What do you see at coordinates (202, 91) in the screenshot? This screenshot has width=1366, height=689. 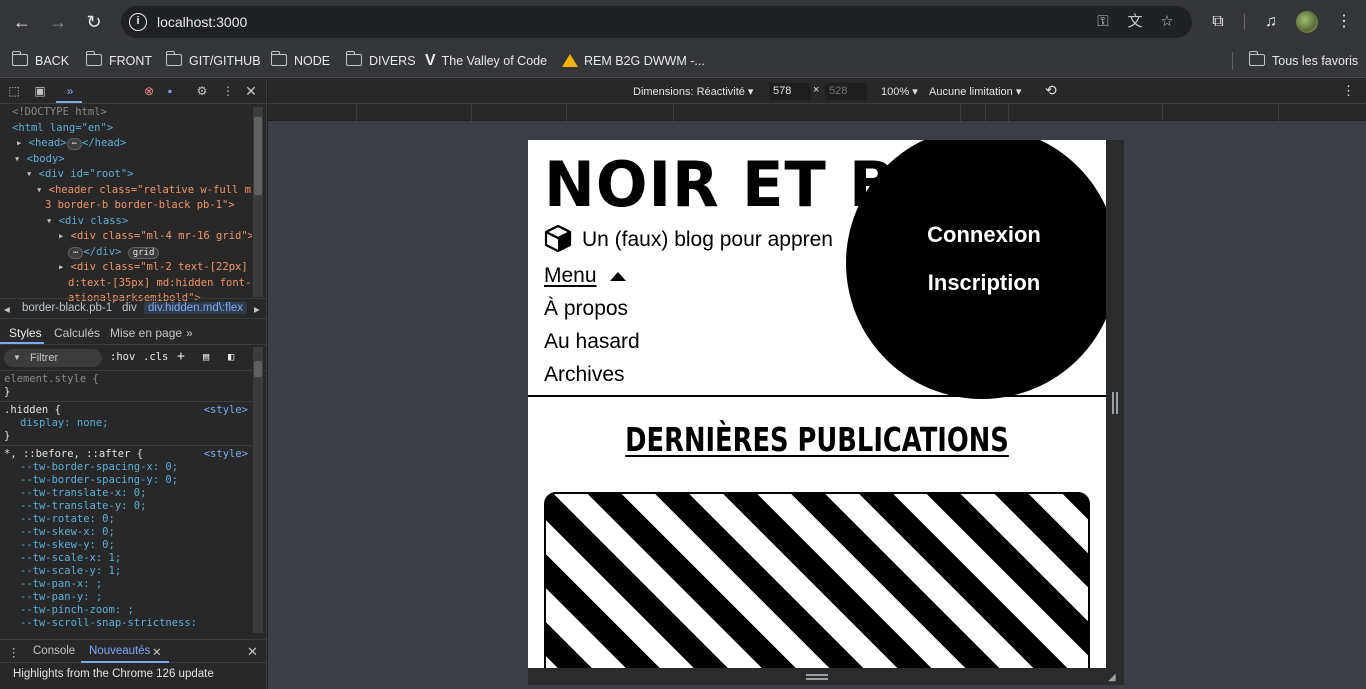 I see `settings-icon: ⚙` at bounding box center [202, 91].